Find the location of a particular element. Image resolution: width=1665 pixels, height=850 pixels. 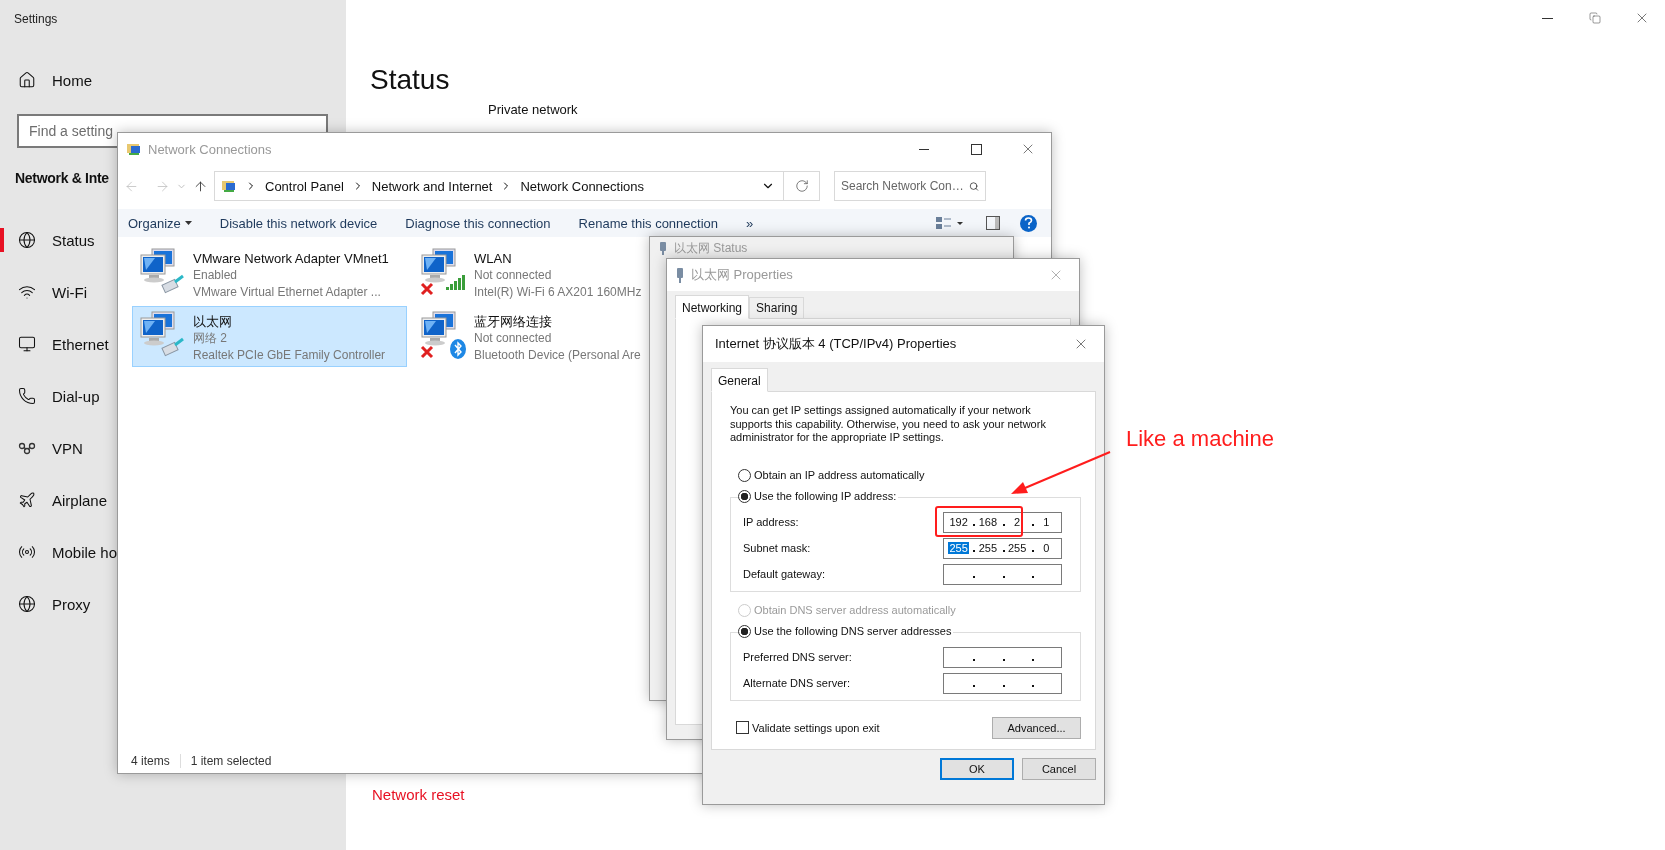

plane-icon is located at coordinates (27, 500).